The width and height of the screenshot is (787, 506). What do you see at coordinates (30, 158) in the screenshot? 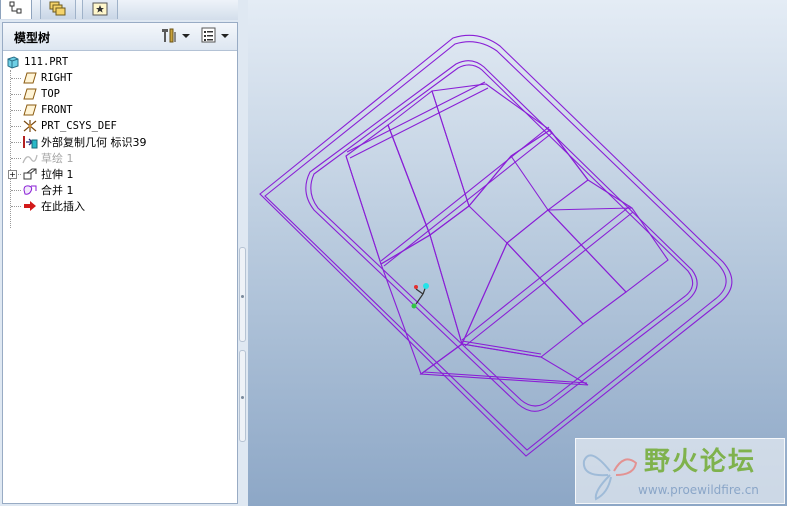
I see `sketch-icon` at bounding box center [30, 158].